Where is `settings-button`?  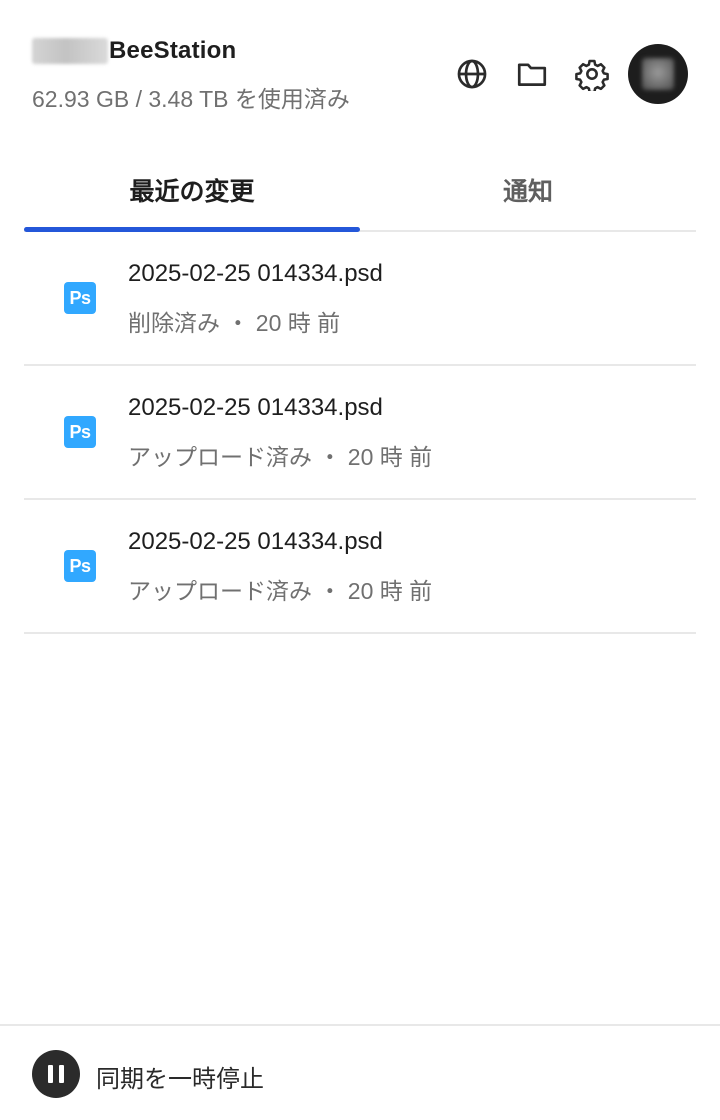
settings-button is located at coordinates (592, 74).